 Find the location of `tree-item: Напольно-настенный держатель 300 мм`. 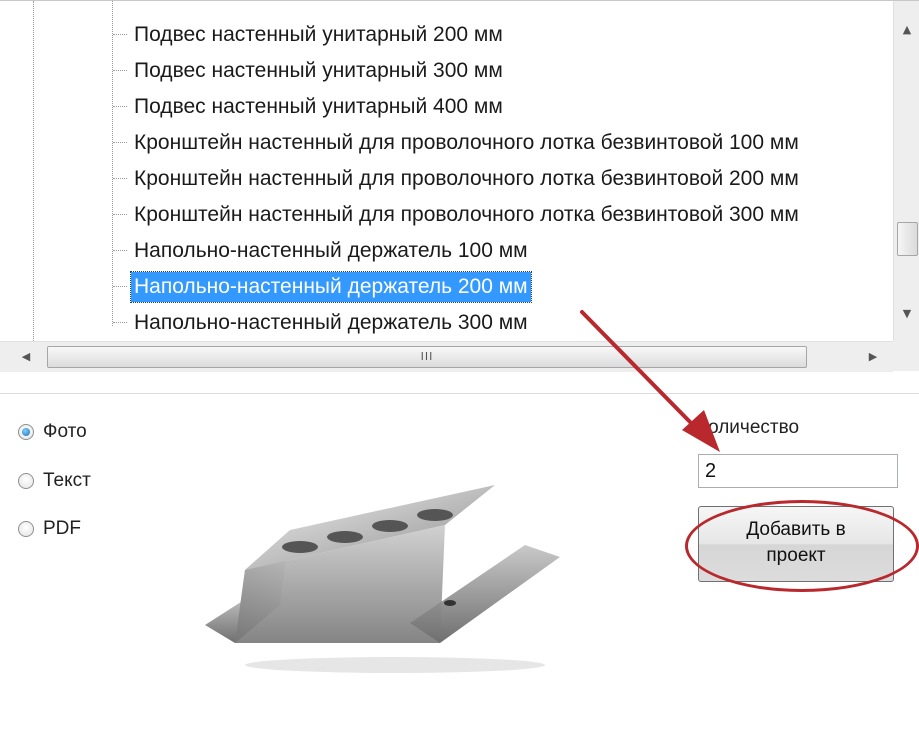

tree-item: Напольно-настенный держатель 300 мм is located at coordinates (502, 323).